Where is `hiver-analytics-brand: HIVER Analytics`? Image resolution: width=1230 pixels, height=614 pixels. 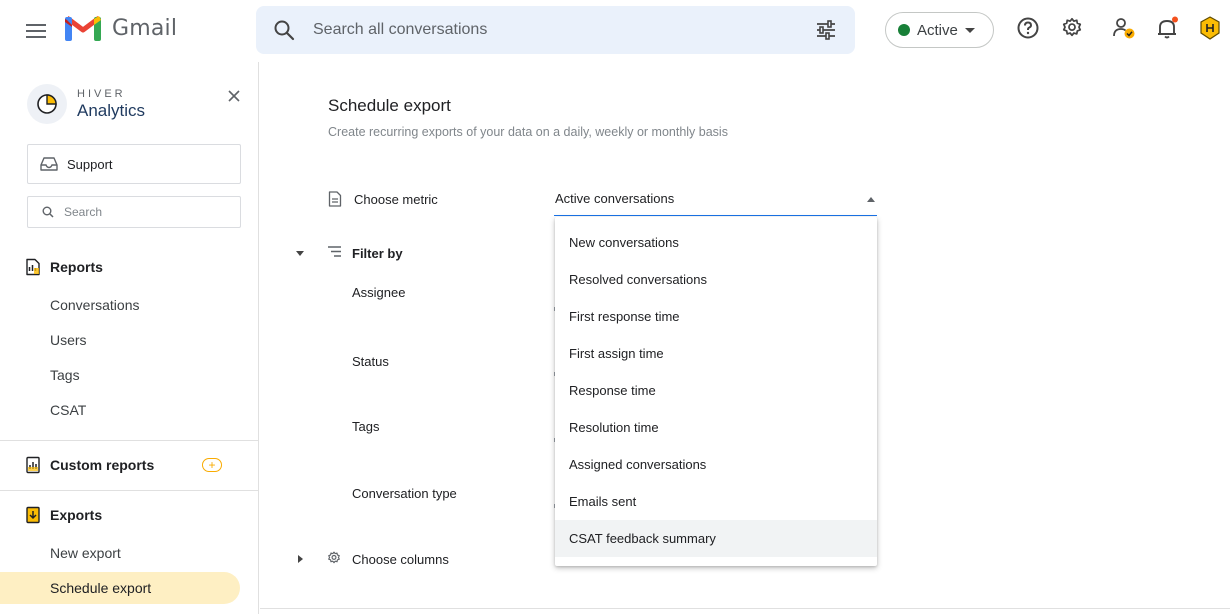 hiver-analytics-brand: HIVER Analytics is located at coordinates (86, 104).